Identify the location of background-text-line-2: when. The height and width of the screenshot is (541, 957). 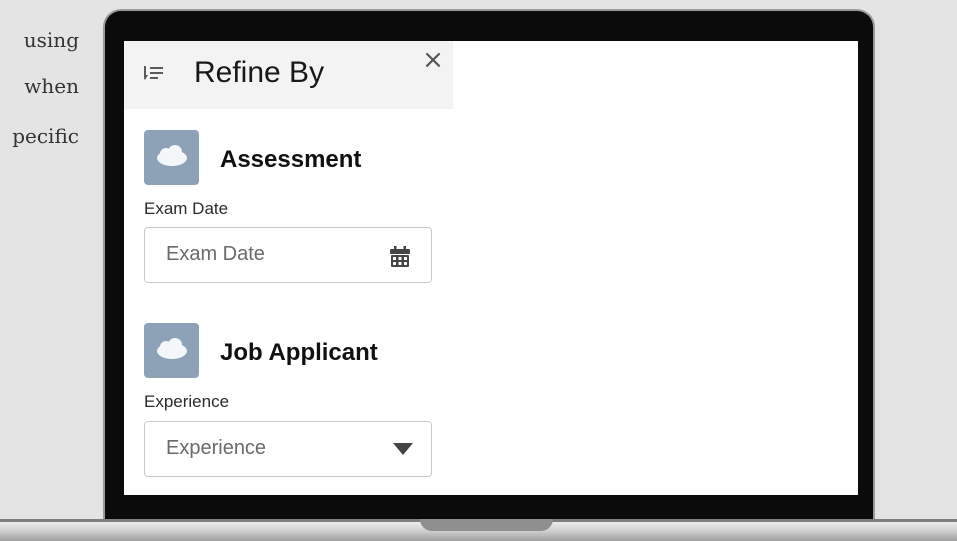
(51, 86).